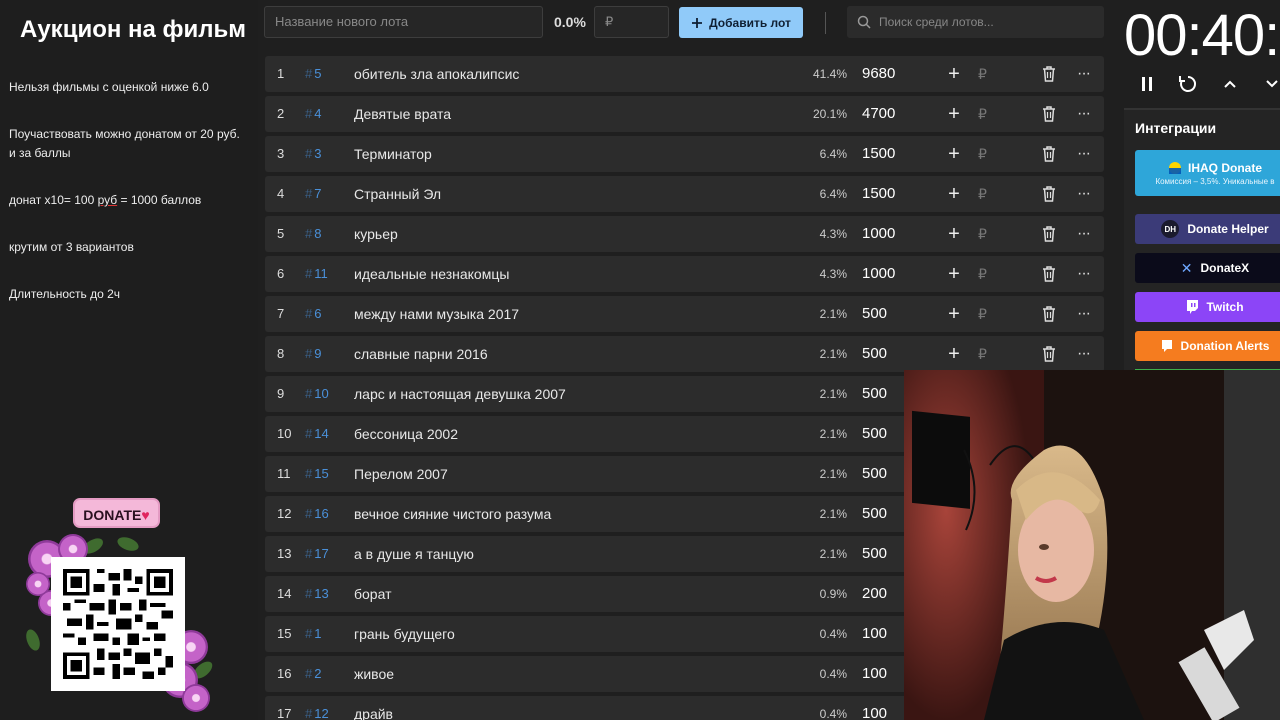  I want to click on lot-name: ларс и настоящая девушка 2007, so click(460, 394).